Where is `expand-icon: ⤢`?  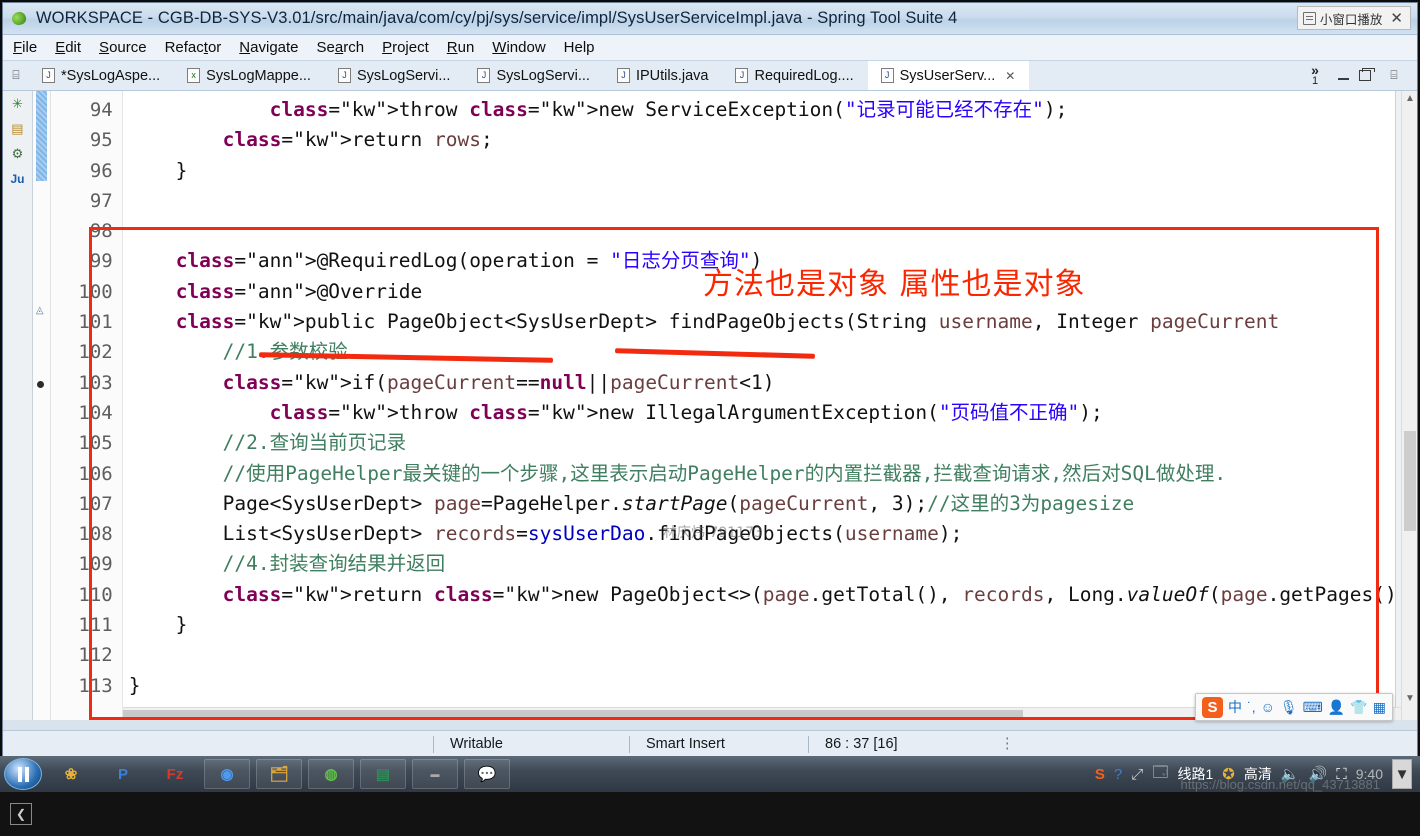 expand-icon: ⤢ is located at coordinates (1137, 774).